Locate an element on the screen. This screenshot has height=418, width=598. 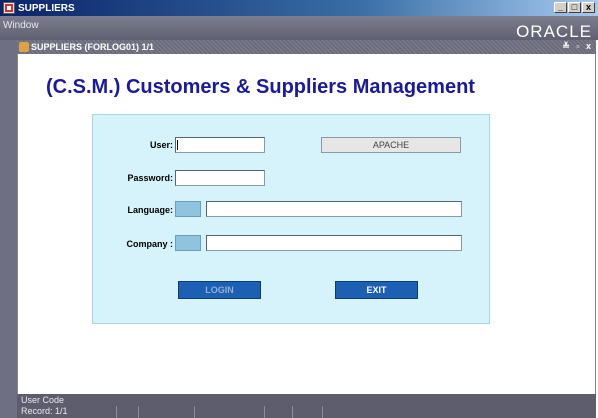
exit-button: EXIT is located at coordinates (376, 290).